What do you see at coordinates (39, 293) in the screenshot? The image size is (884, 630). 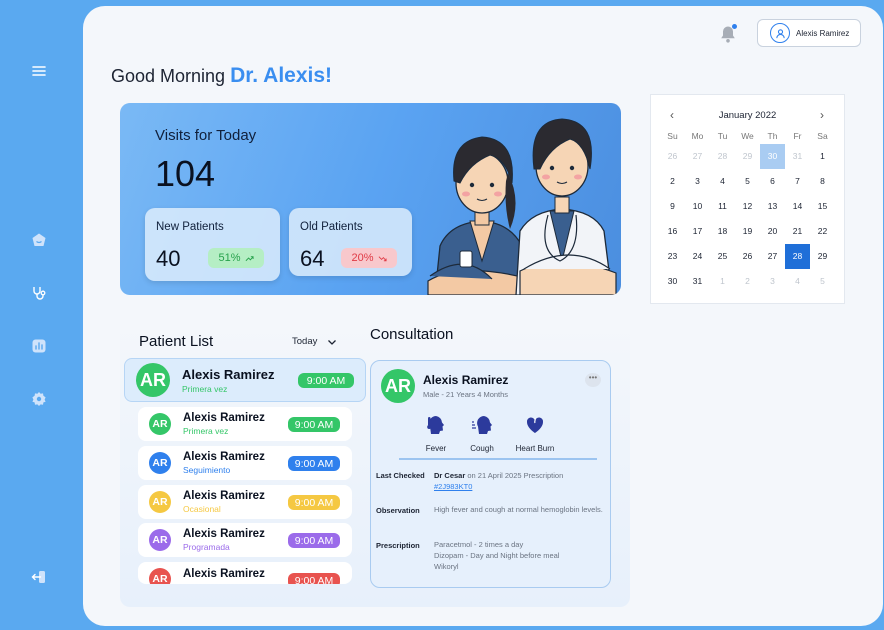 I see `stethoscope-icon` at bounding box center [39, 293].